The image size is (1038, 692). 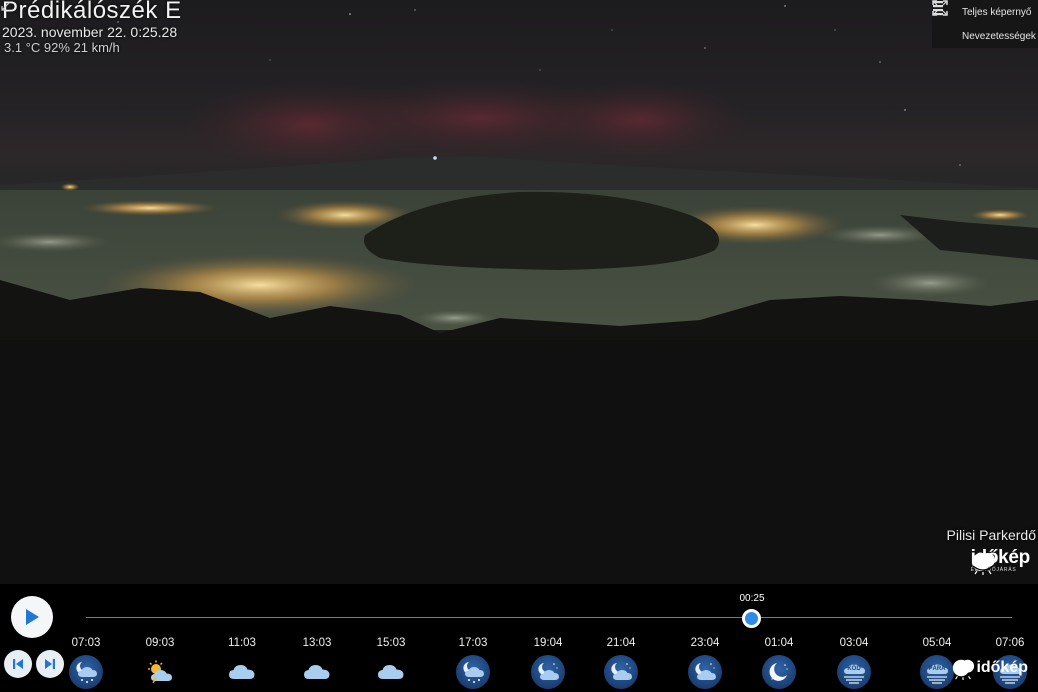 I want to click on fullscreen-button: Teljes képernyő, so click(x=985, y=12).